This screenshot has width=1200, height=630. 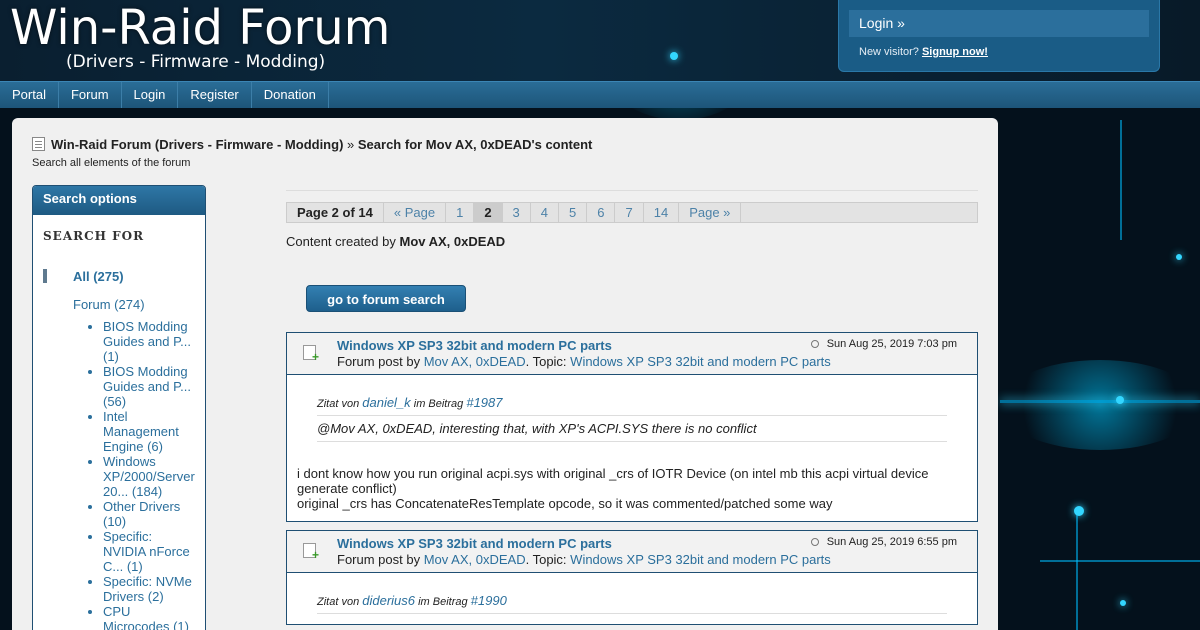 What do you see at coordinates (150, 386) in the screenshot?
I see `category-item: BIOS Modding Guides and P... (56)` at bounding box center [150, 386].